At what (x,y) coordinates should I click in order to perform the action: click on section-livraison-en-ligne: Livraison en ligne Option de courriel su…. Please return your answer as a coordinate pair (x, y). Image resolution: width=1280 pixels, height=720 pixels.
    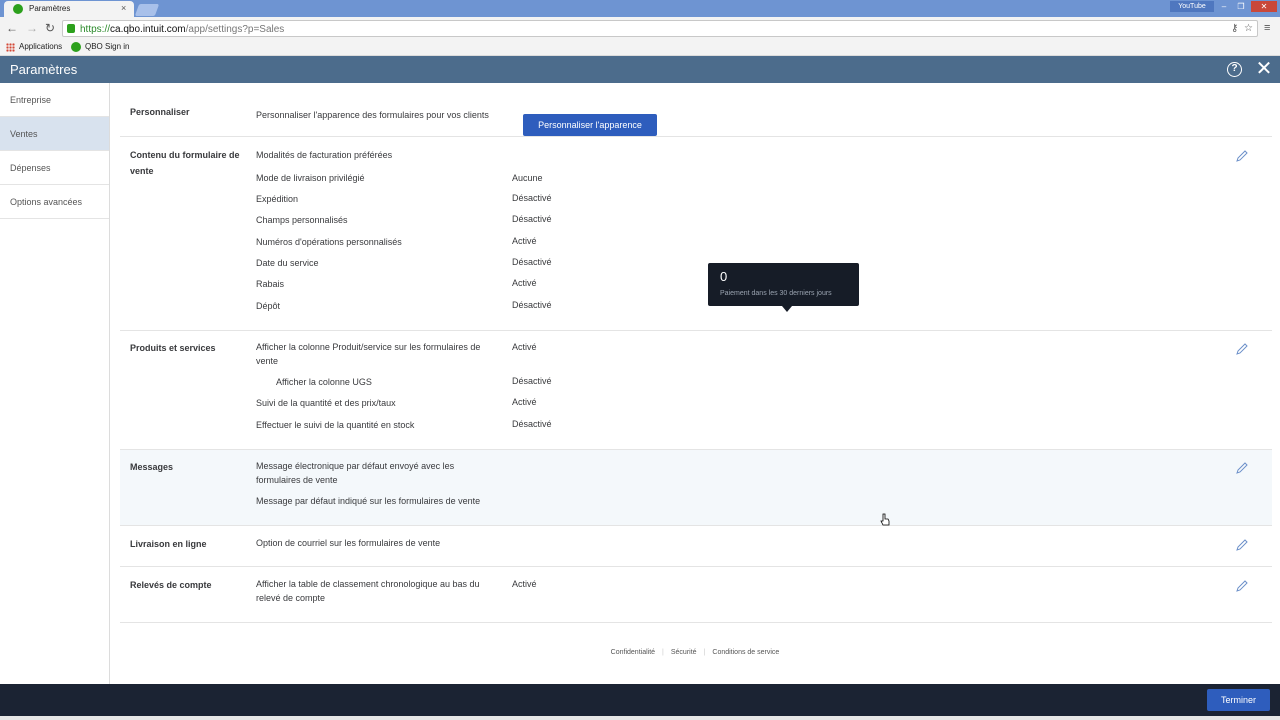
    Looking at the image, I should click on (696, 546).